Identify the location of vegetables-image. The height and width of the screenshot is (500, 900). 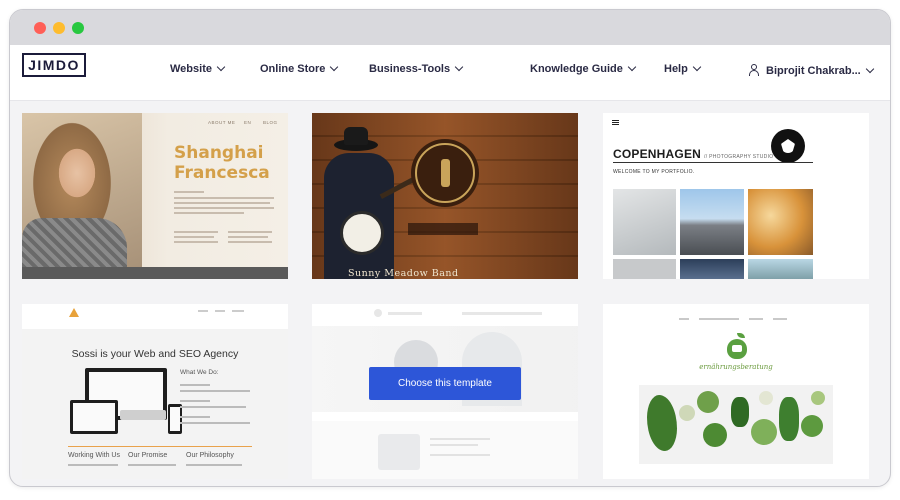
(736, 424).